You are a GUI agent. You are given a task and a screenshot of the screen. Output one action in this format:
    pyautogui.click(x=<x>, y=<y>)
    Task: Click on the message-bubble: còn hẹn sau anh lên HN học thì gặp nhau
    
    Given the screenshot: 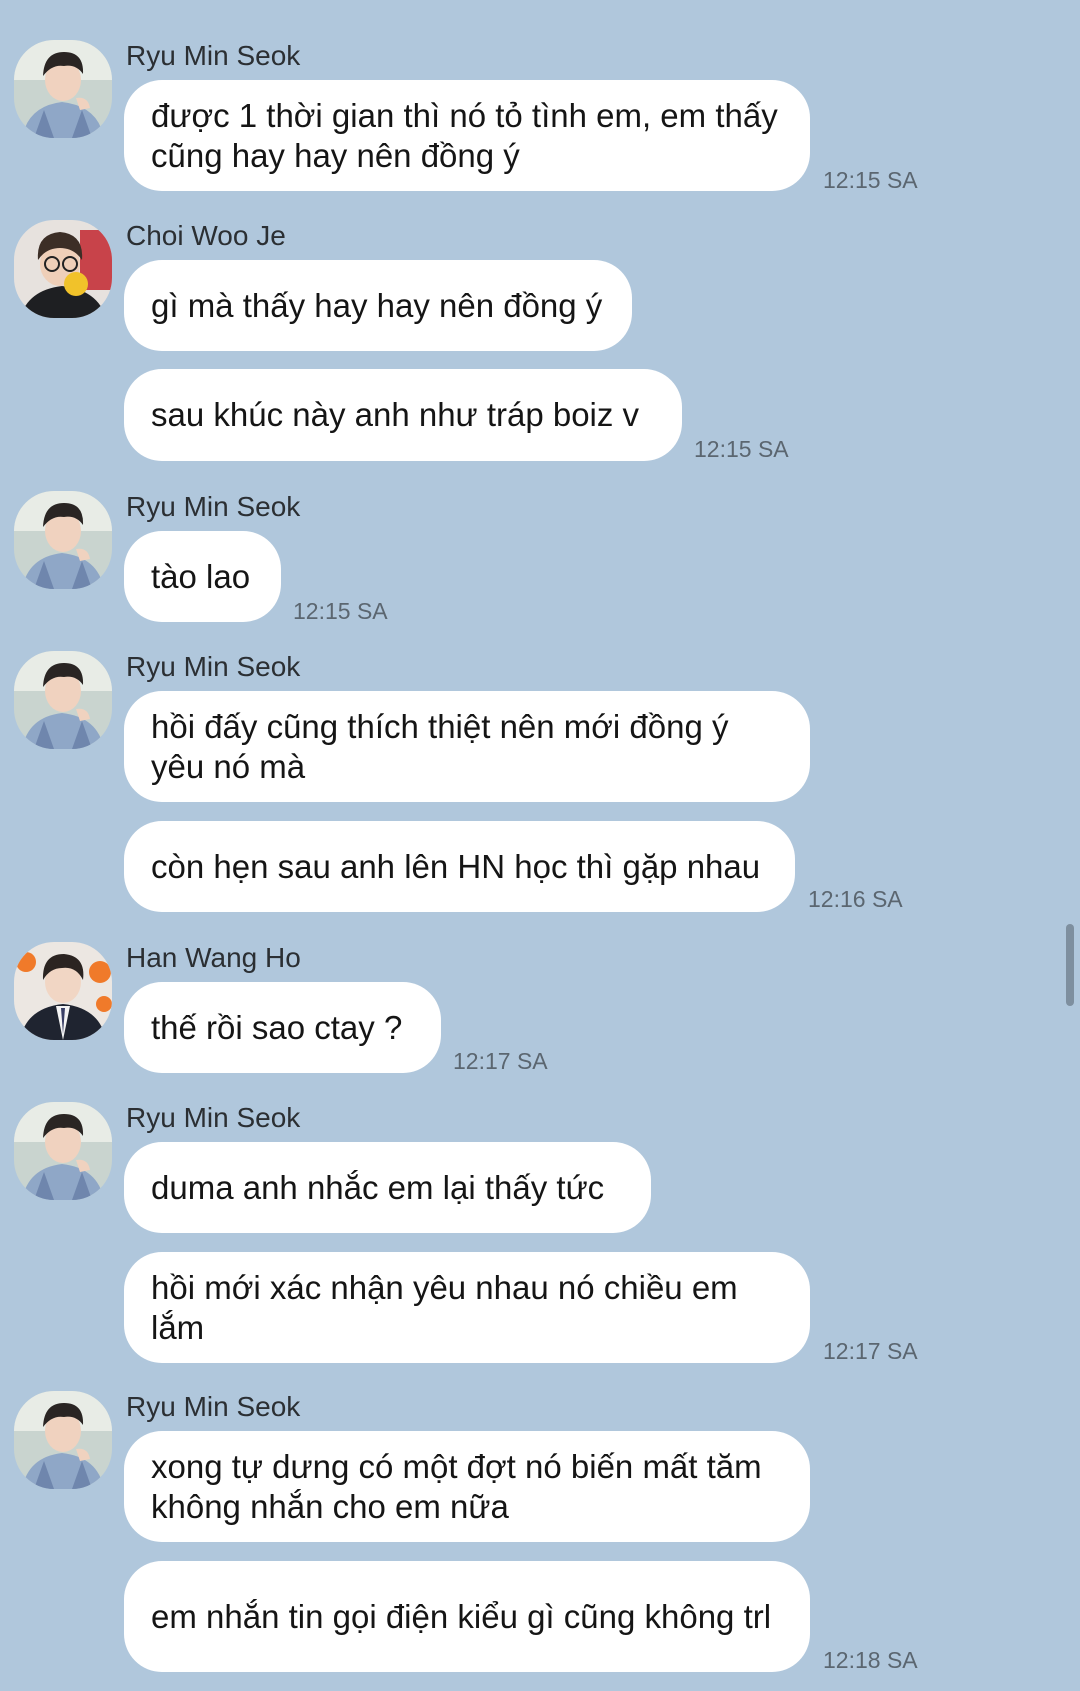 What is the action you would take?
    pyautogui.click(x=459, y=866)
    